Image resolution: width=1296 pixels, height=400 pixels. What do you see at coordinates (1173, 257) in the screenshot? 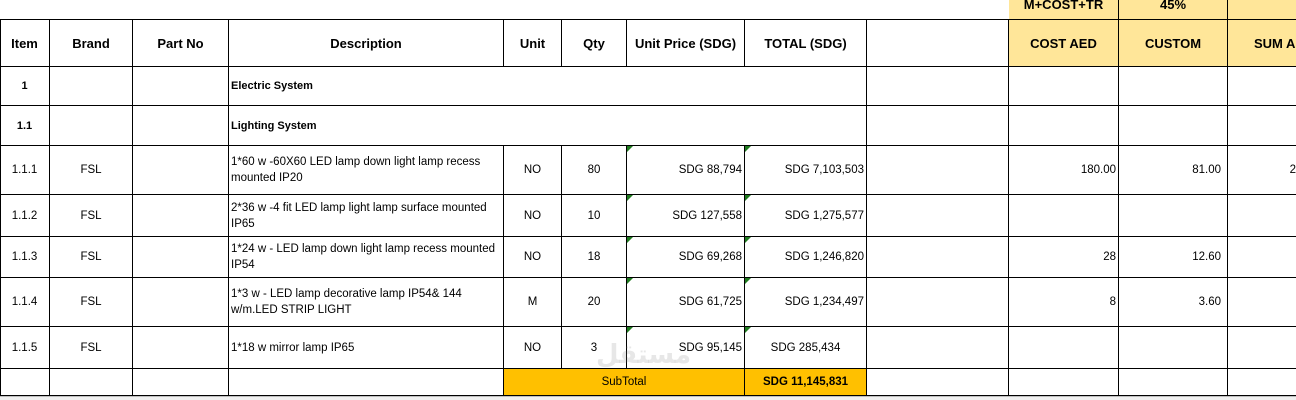
I see `row-custom: 12.60` at bounding box center [1173, 257].